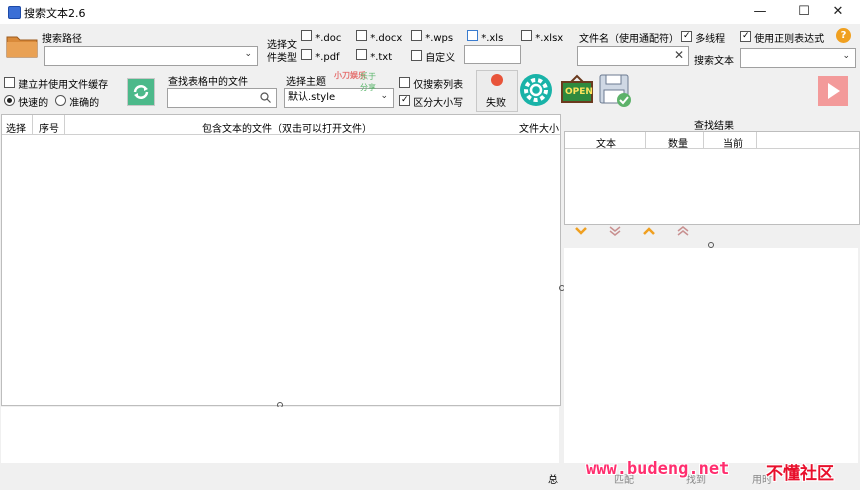 The height and width of the screenshot is (490, 860). Describe the element at coordinates (615, 91) in the screenshot. I see `save-disk-icon` at that location.